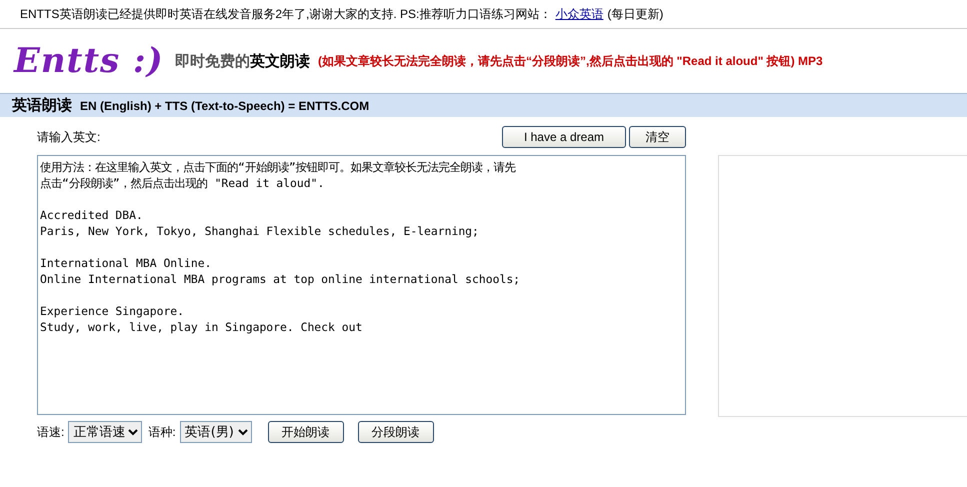 This screenshot has height=487, width=967. What do you see at coordinates (579, 14) in the screenshot?
I see `site-link: 小众英语` at bounding box center [579, 14].